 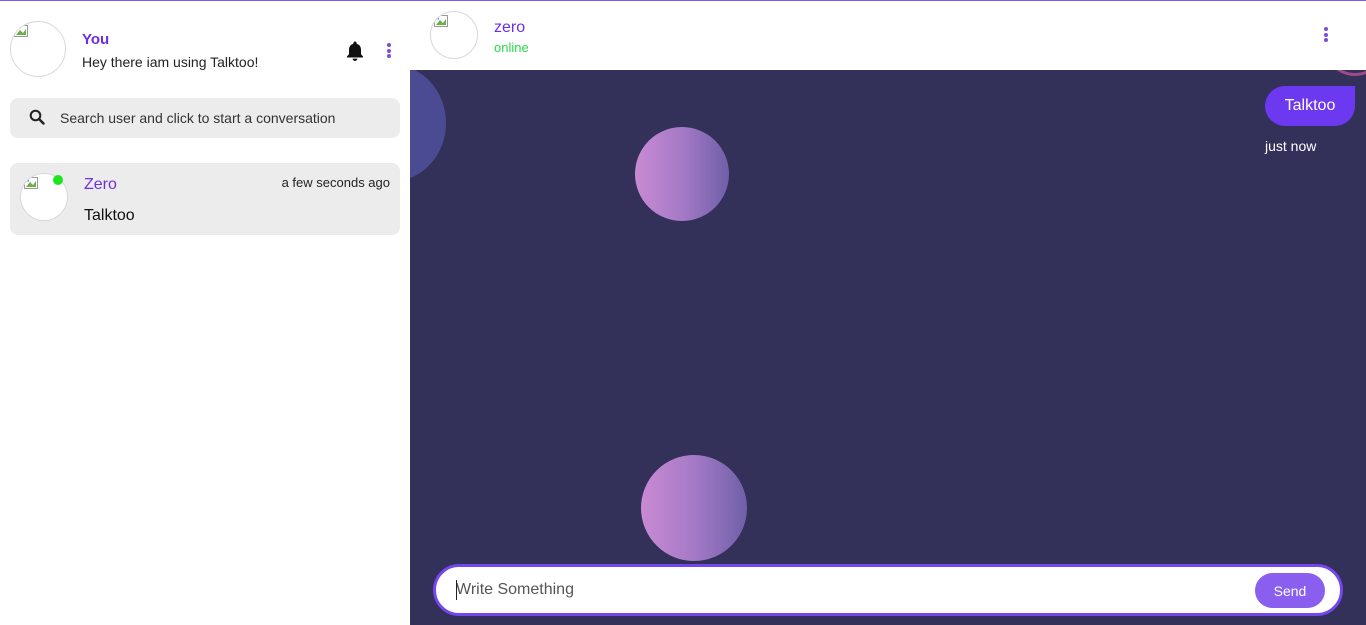 I want to click on search-input, so click(x=225, y=118).